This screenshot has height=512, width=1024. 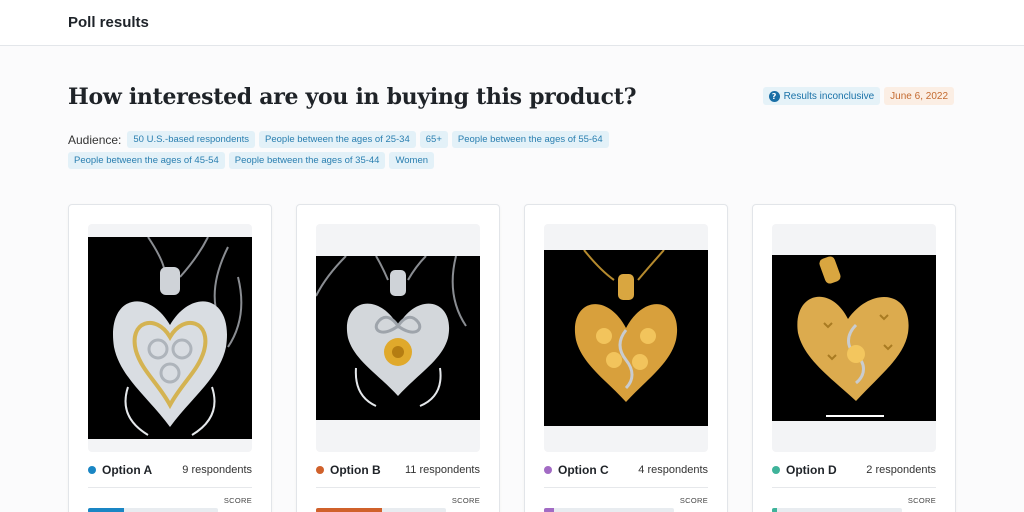 I want to click on option-name: Option D, so click(x=804, y=470).